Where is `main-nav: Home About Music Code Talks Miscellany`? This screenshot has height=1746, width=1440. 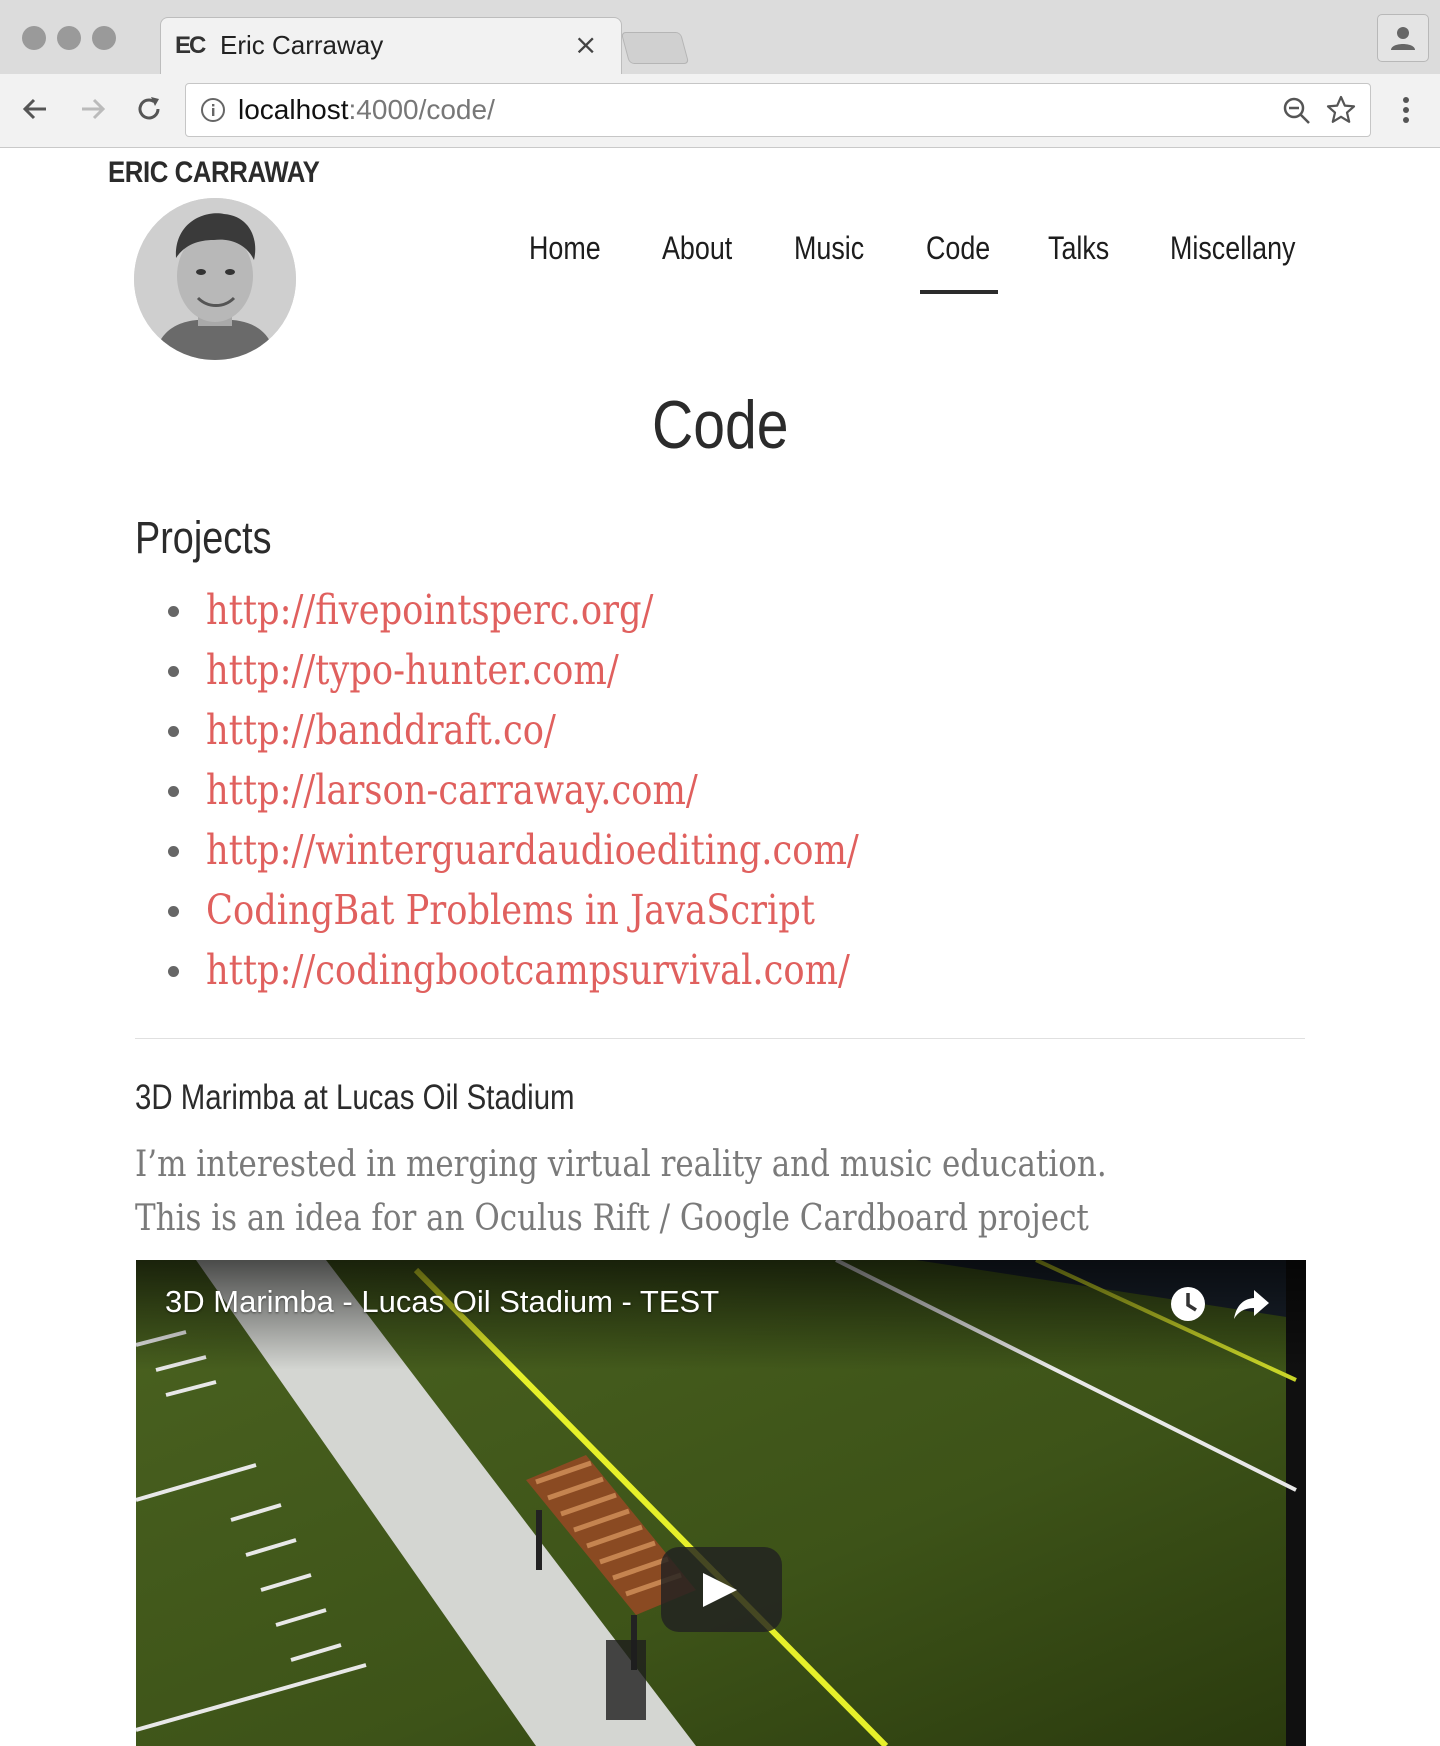 main-nav: Home About Music Code Talks Miscellany is located at coordinates (720, 265).